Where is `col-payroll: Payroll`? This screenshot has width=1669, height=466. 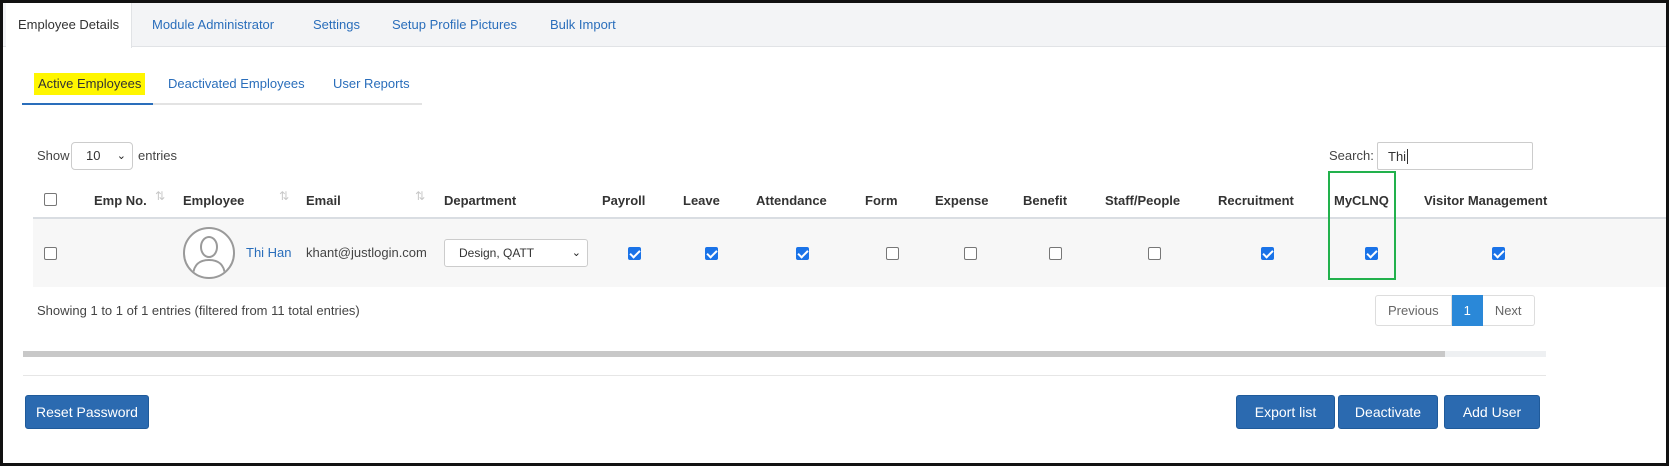
col-payroll: Payroll is located at coordinates (624, 200).